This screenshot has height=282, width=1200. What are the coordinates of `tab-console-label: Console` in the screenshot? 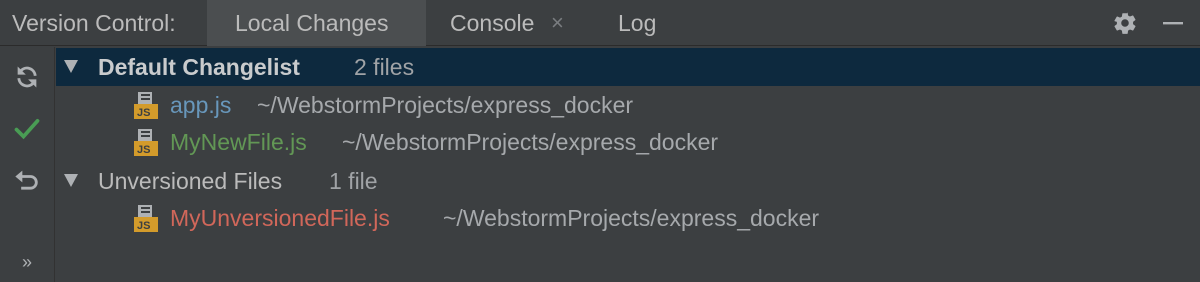 It's located at (492, 23).